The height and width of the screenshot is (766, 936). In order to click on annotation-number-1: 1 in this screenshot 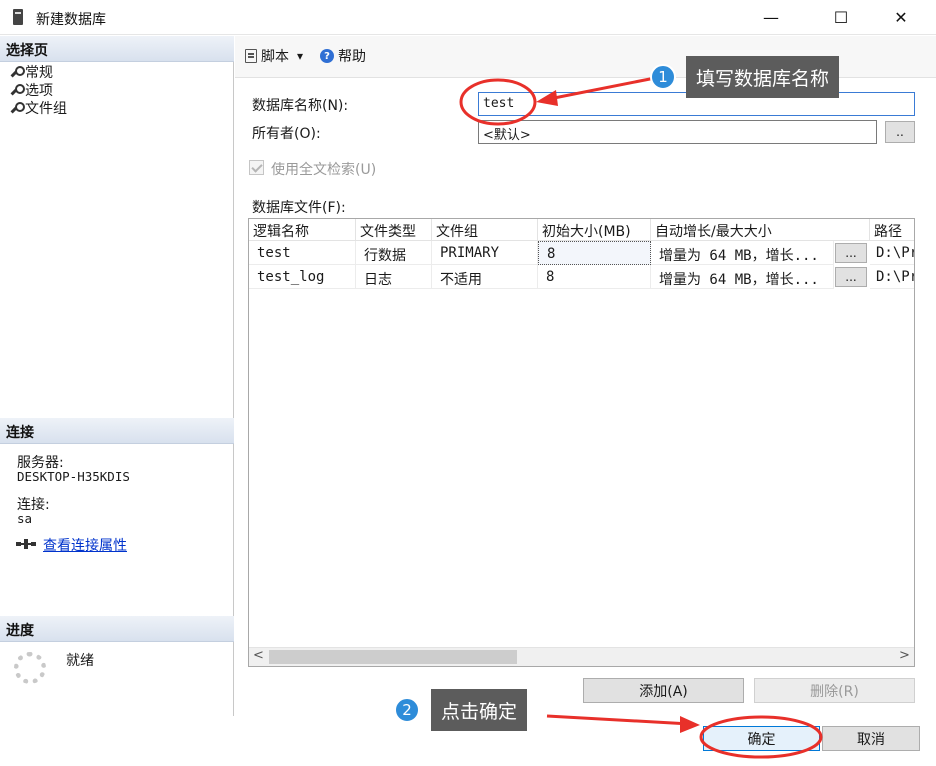, I will do `click(663, 77)`.